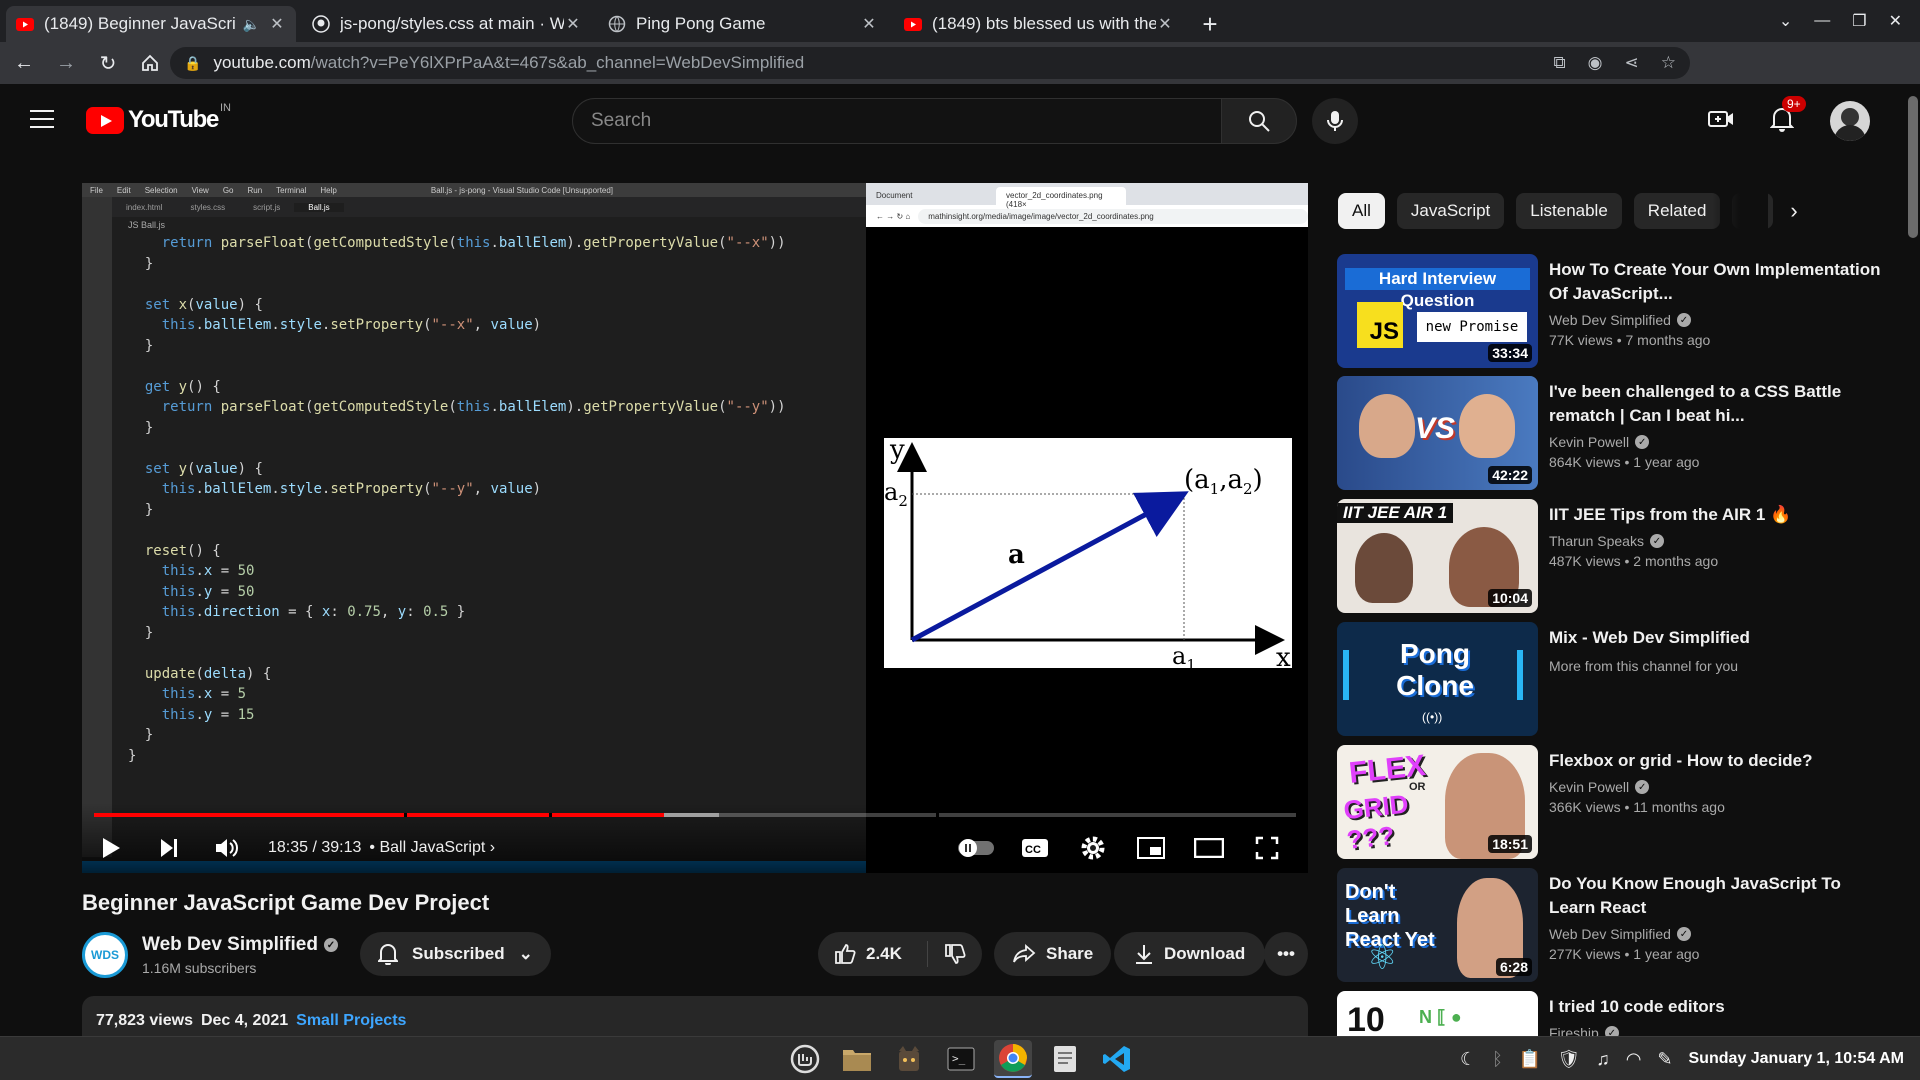 Image resolution: width=1920 pixels, height=1080 pixels. Describe the element at coordinates (42, 119) in the screenshot. I see `hamburger-menu-icon` at that location.